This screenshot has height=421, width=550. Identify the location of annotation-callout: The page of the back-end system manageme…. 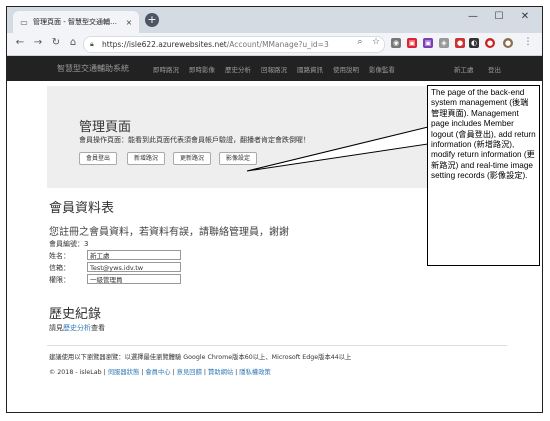
(483, 175).